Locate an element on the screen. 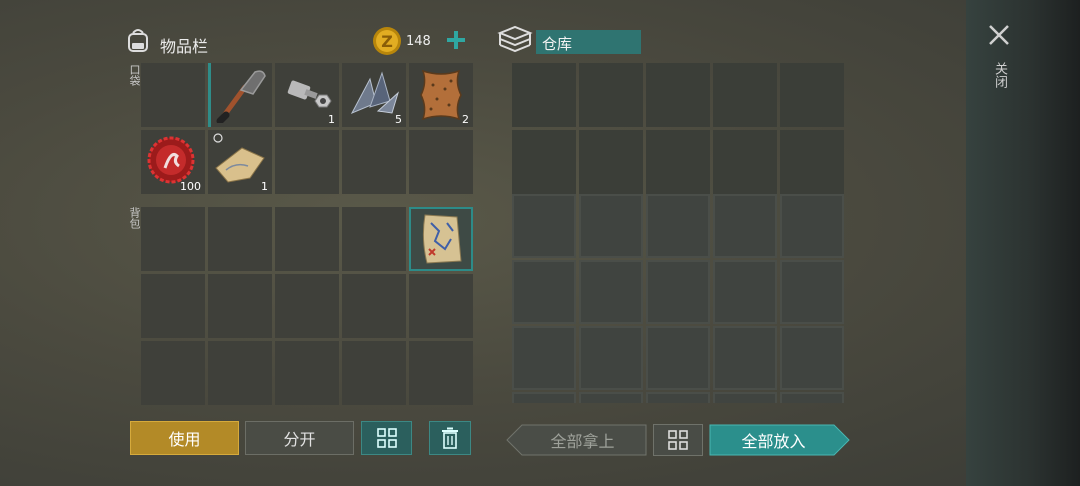  take-all-button: 全部拿上 is located at coordinates (576, 440).